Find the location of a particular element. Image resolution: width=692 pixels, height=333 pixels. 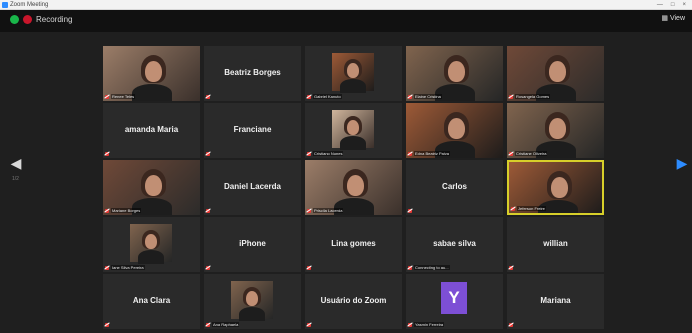

participant-display-name: sabae silva is located at coordinates (454, 243).